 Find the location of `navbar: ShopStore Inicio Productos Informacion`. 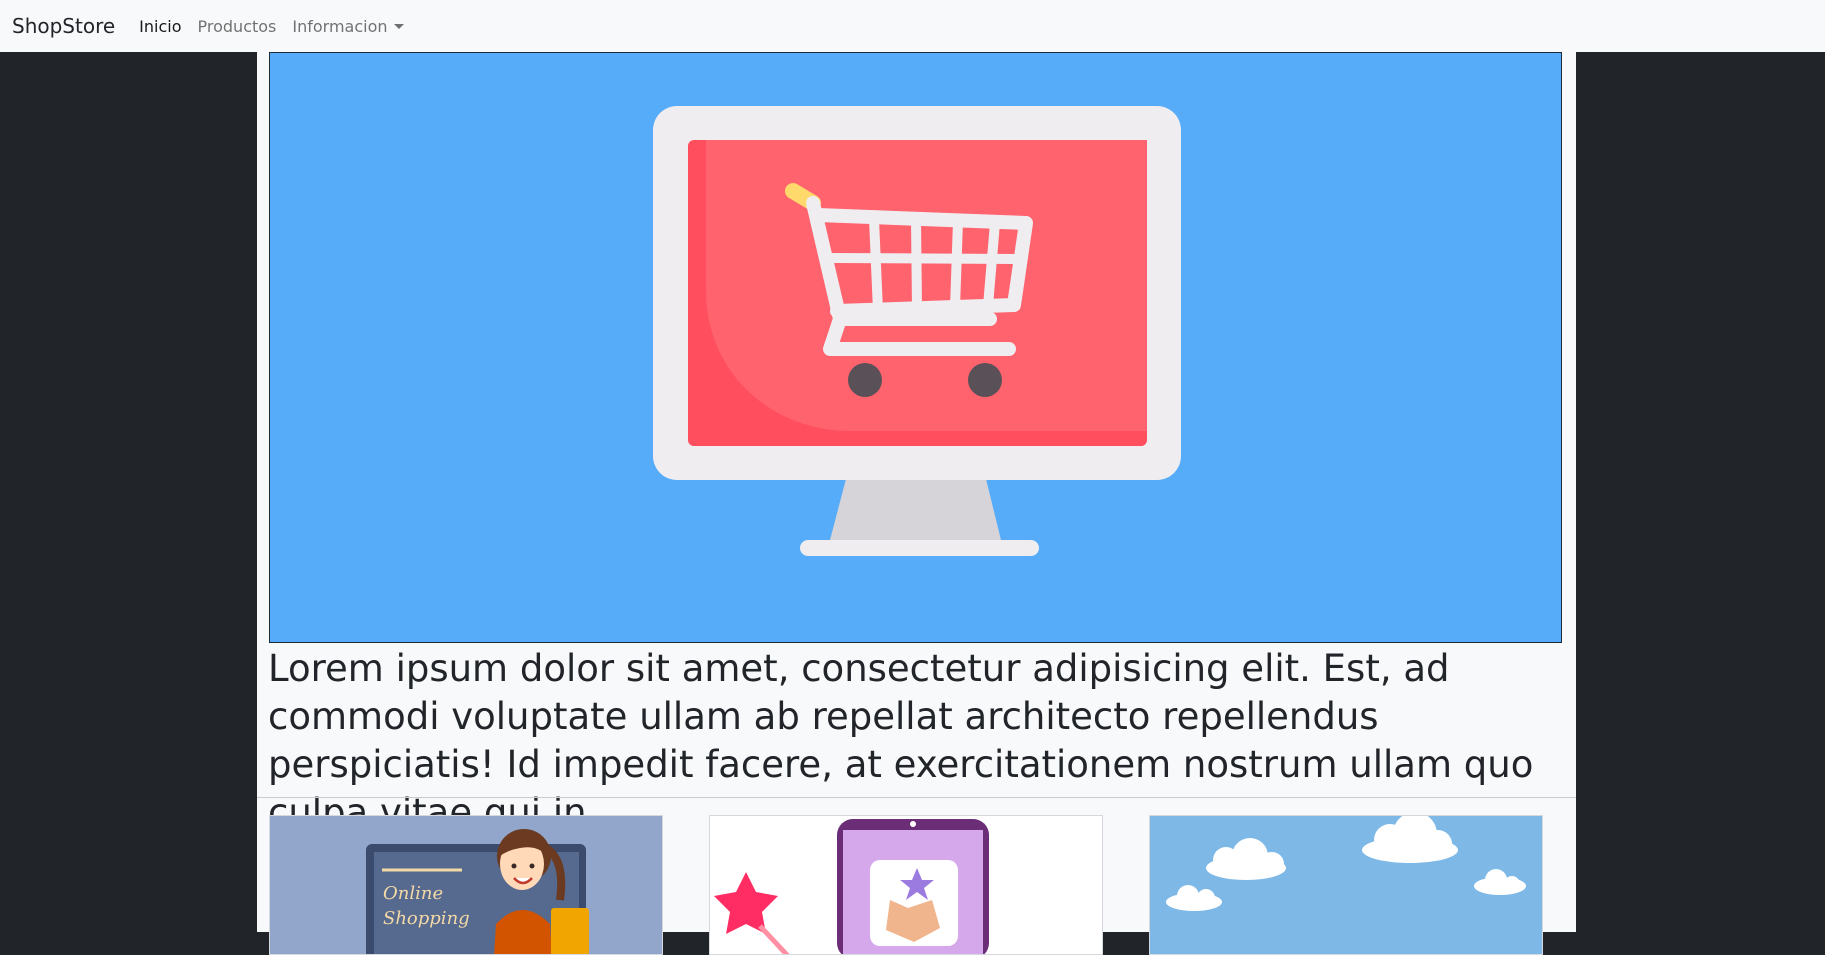

navbar: ShopStore Inicio Productos Informacion is located at coordinates (912, 26).